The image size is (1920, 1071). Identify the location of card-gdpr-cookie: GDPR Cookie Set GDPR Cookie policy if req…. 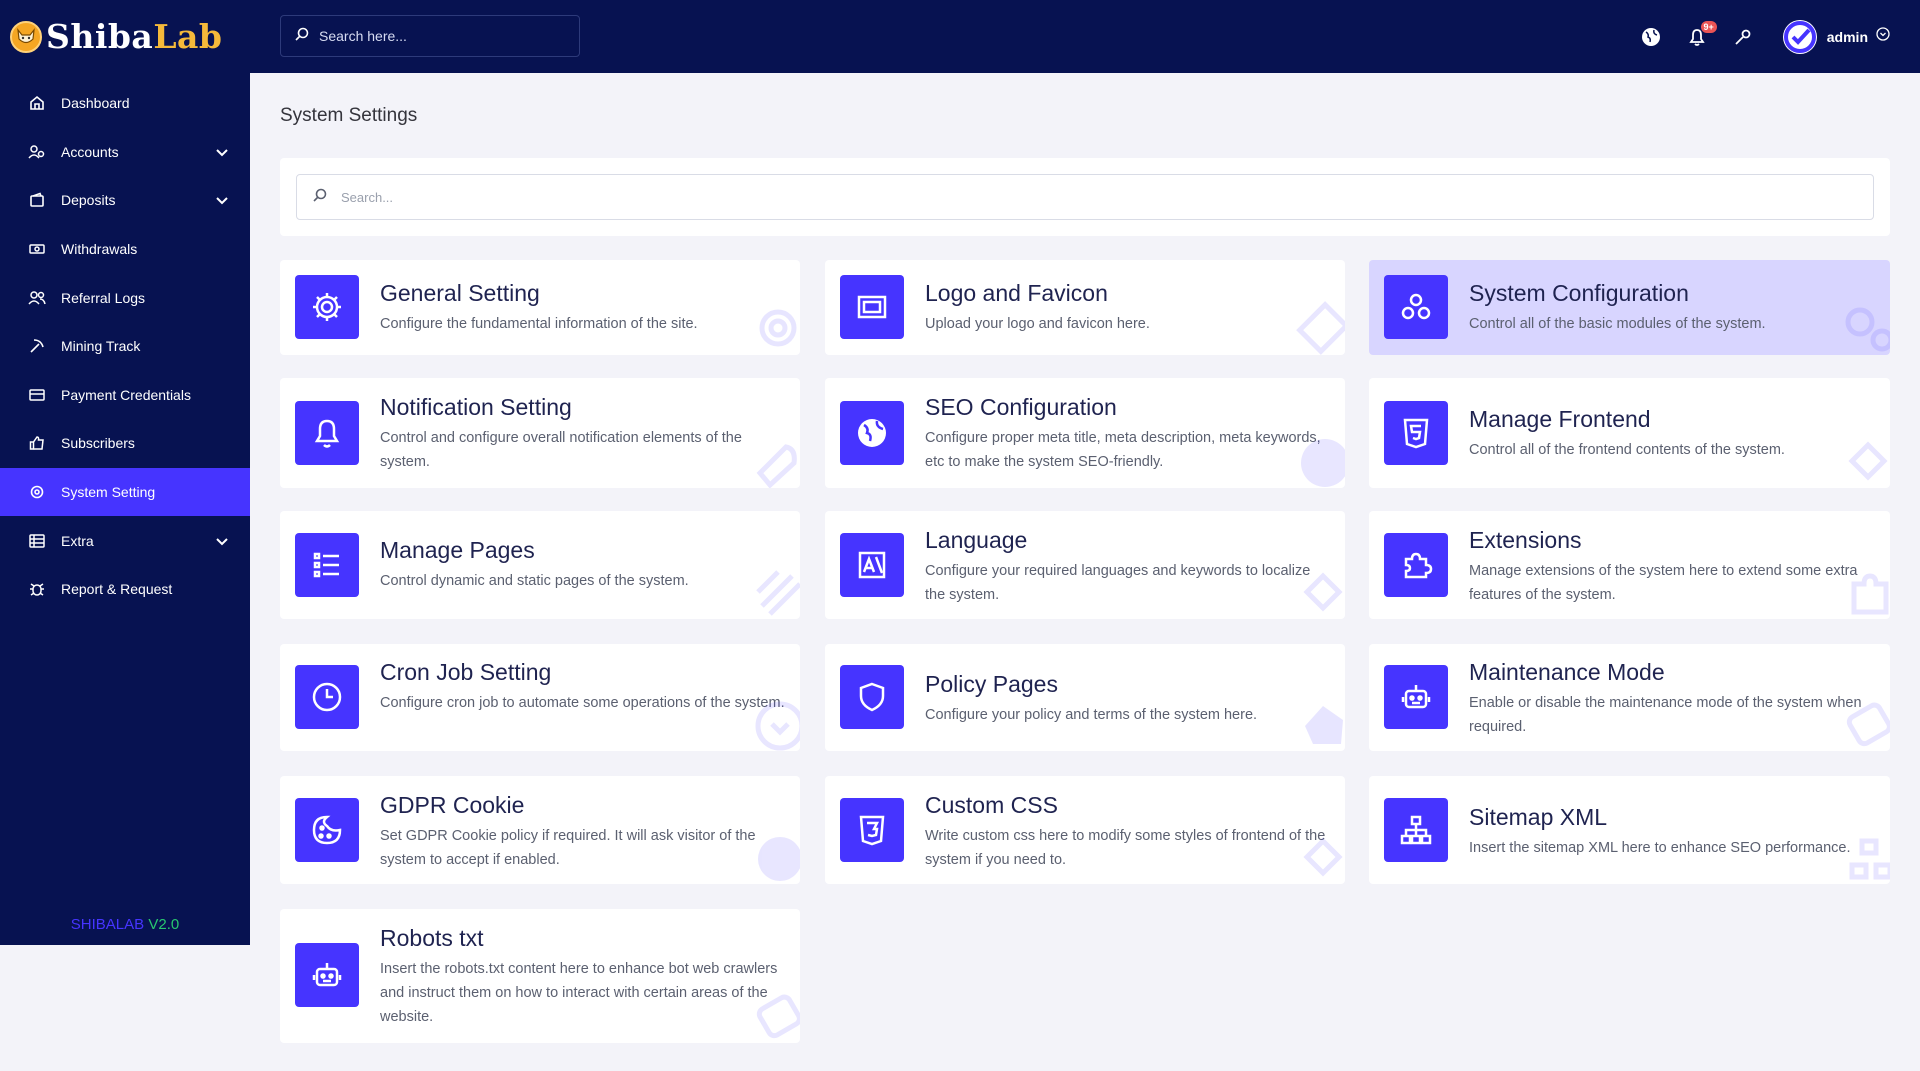
(540, 830).